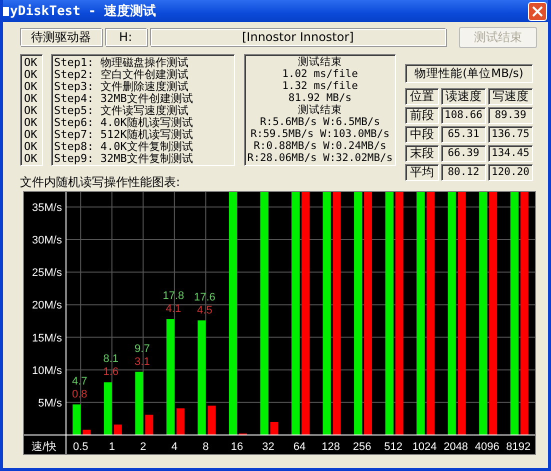 The image size is (551, 471). What do you see at coordinates (111, 359) in the screenshot?
I see `read-speed-label: 8.1` at bounding box center [111, 359].